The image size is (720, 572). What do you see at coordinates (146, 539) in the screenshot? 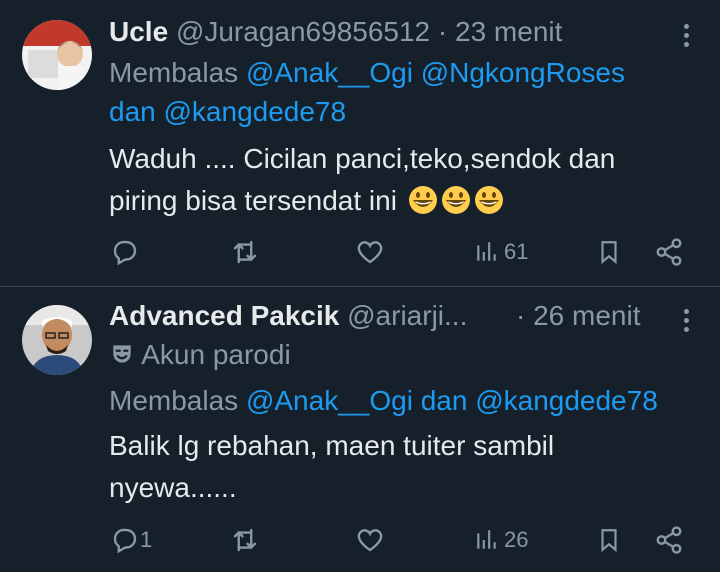
I see `reply-count: 1` at bounding box center [146, 539].